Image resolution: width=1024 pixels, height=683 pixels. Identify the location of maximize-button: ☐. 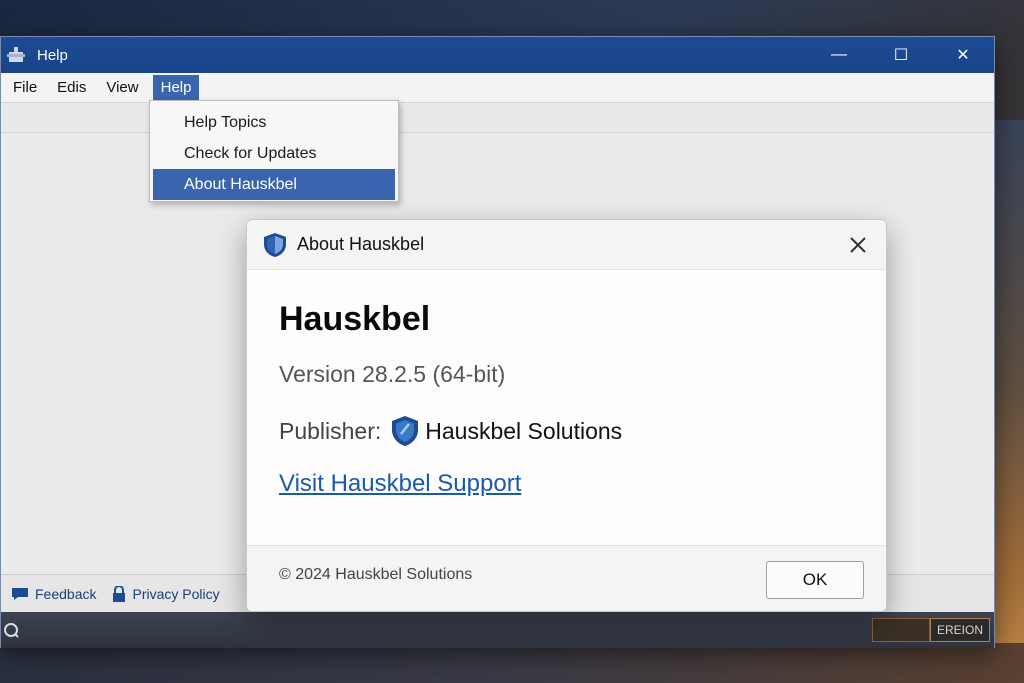
(901, 55).